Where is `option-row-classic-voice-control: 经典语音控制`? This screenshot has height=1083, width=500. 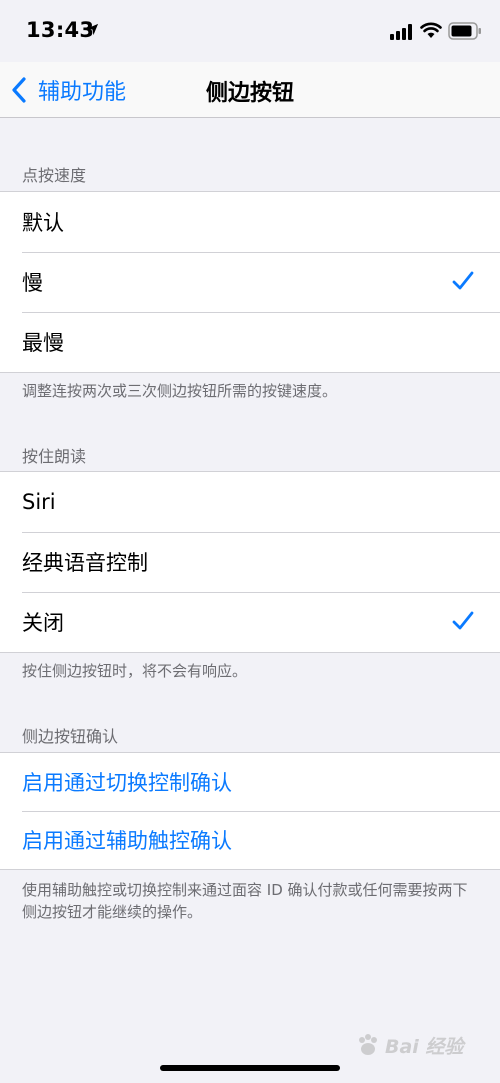
option-row-classic-voice-control: 经典语音控制 is located at coordinates (250, 562).